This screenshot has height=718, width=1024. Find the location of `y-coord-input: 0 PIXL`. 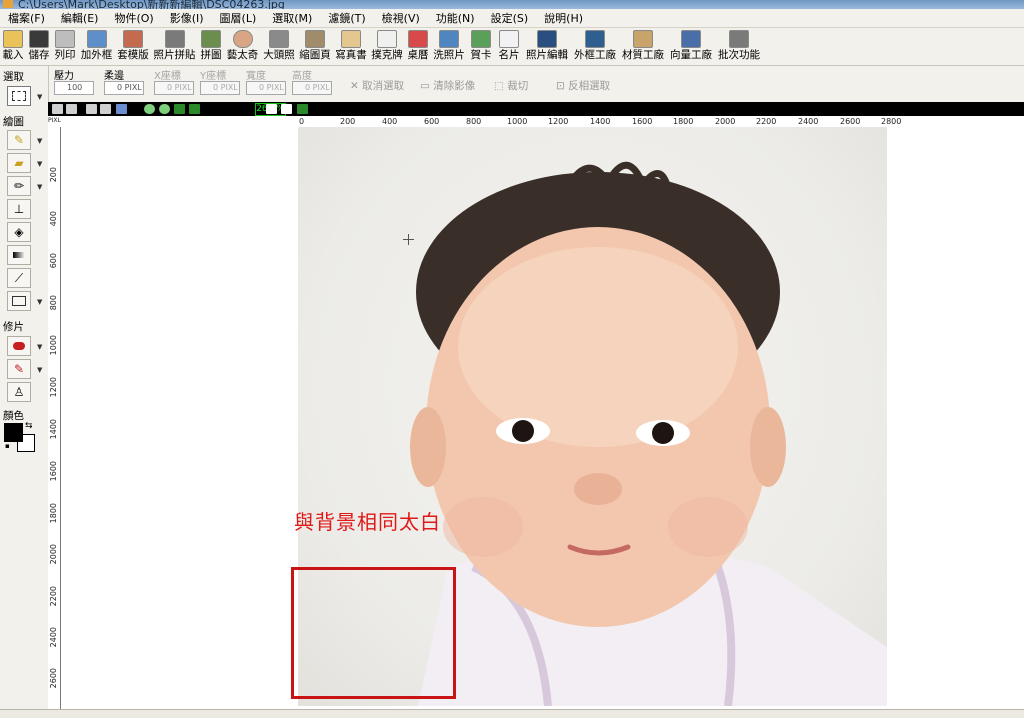

y-coord-input: 0 PIXL is located at coordinates (220, 88).